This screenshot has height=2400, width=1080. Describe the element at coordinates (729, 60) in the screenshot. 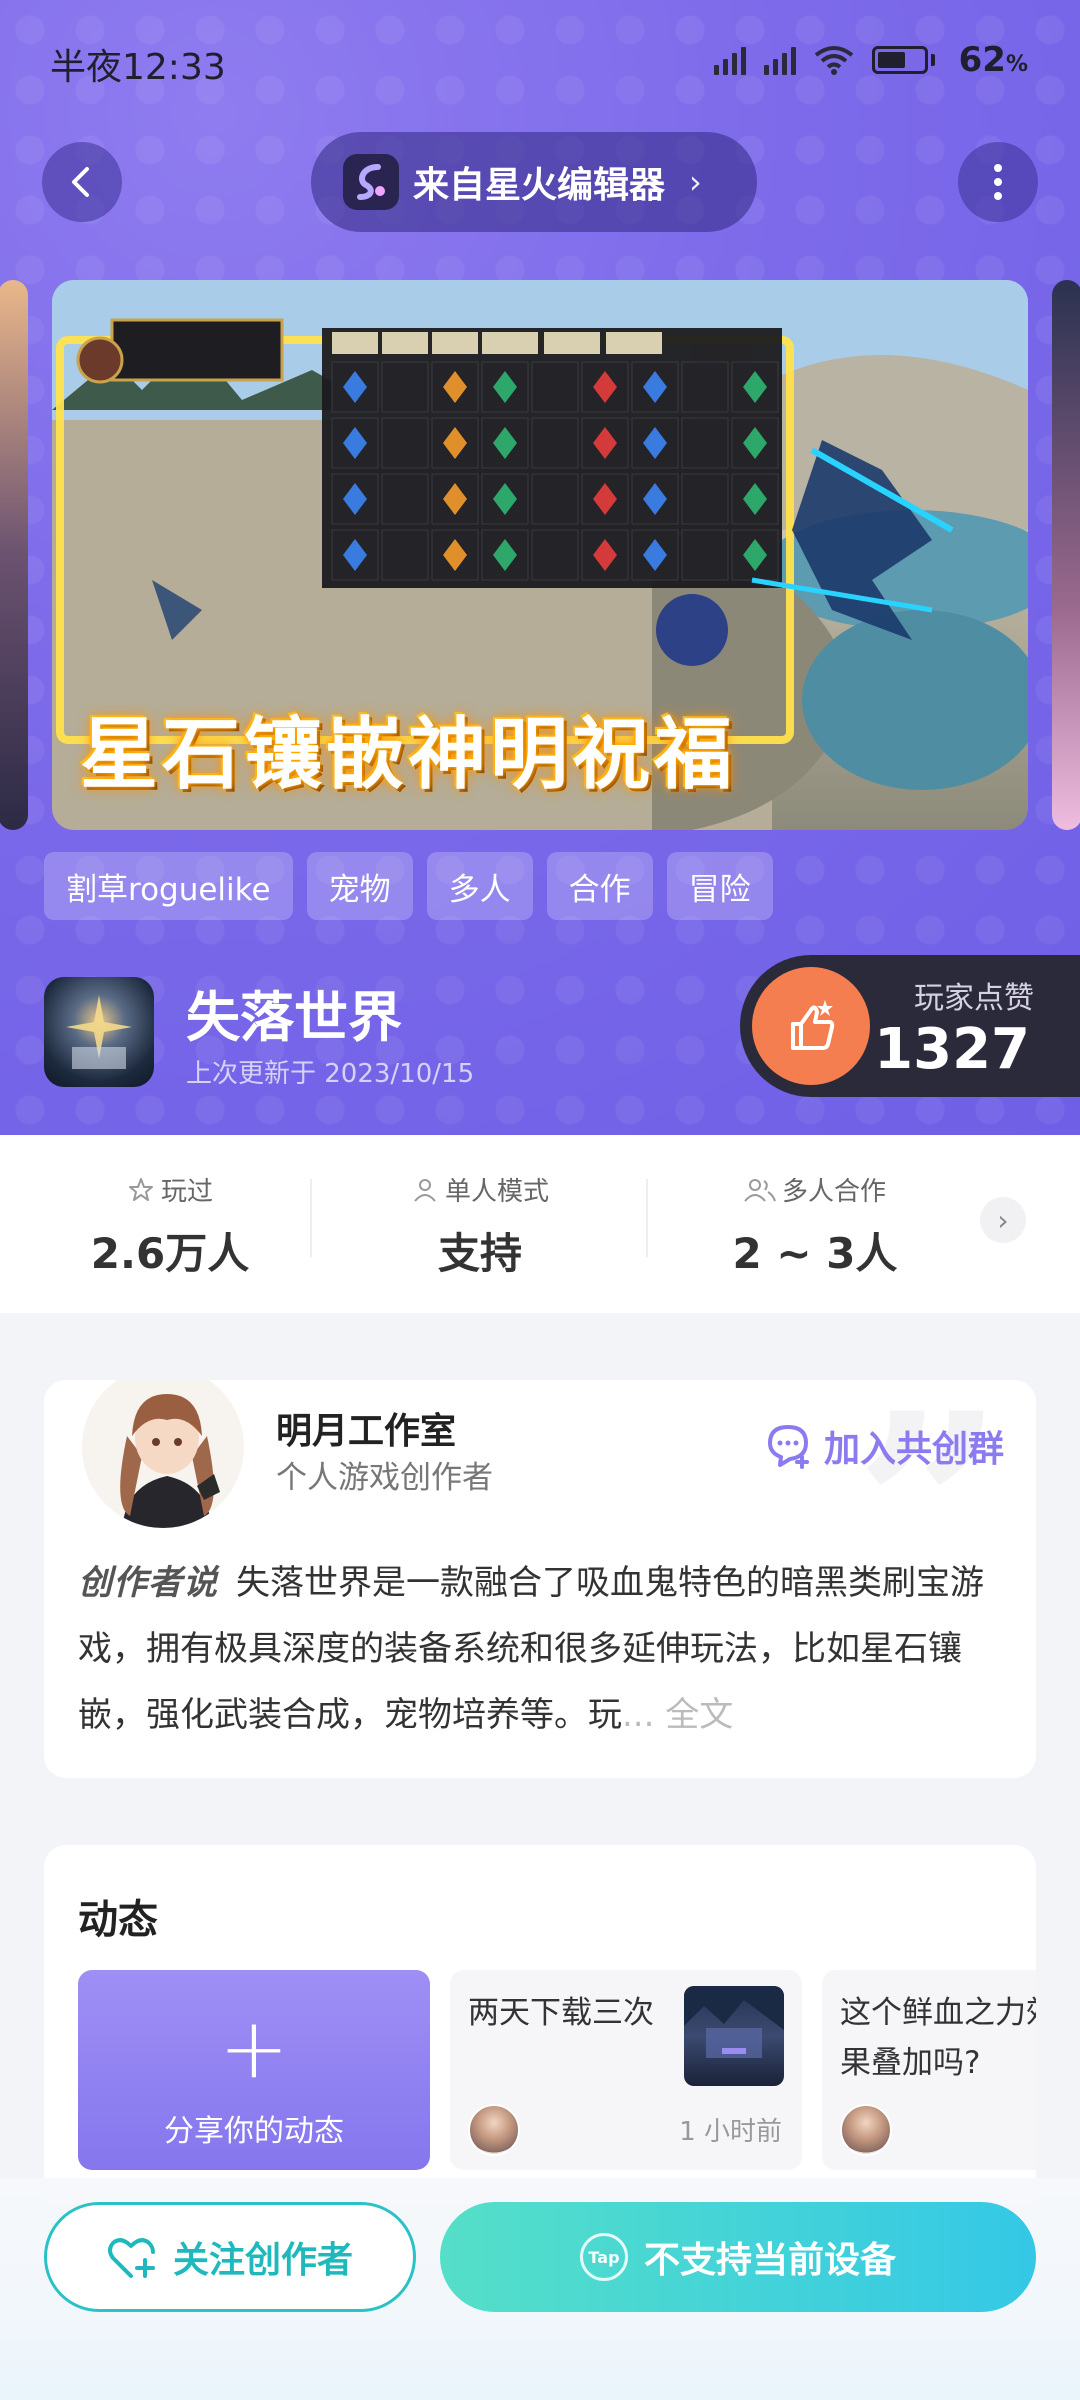

I see `cell-signal-icon` at that location.